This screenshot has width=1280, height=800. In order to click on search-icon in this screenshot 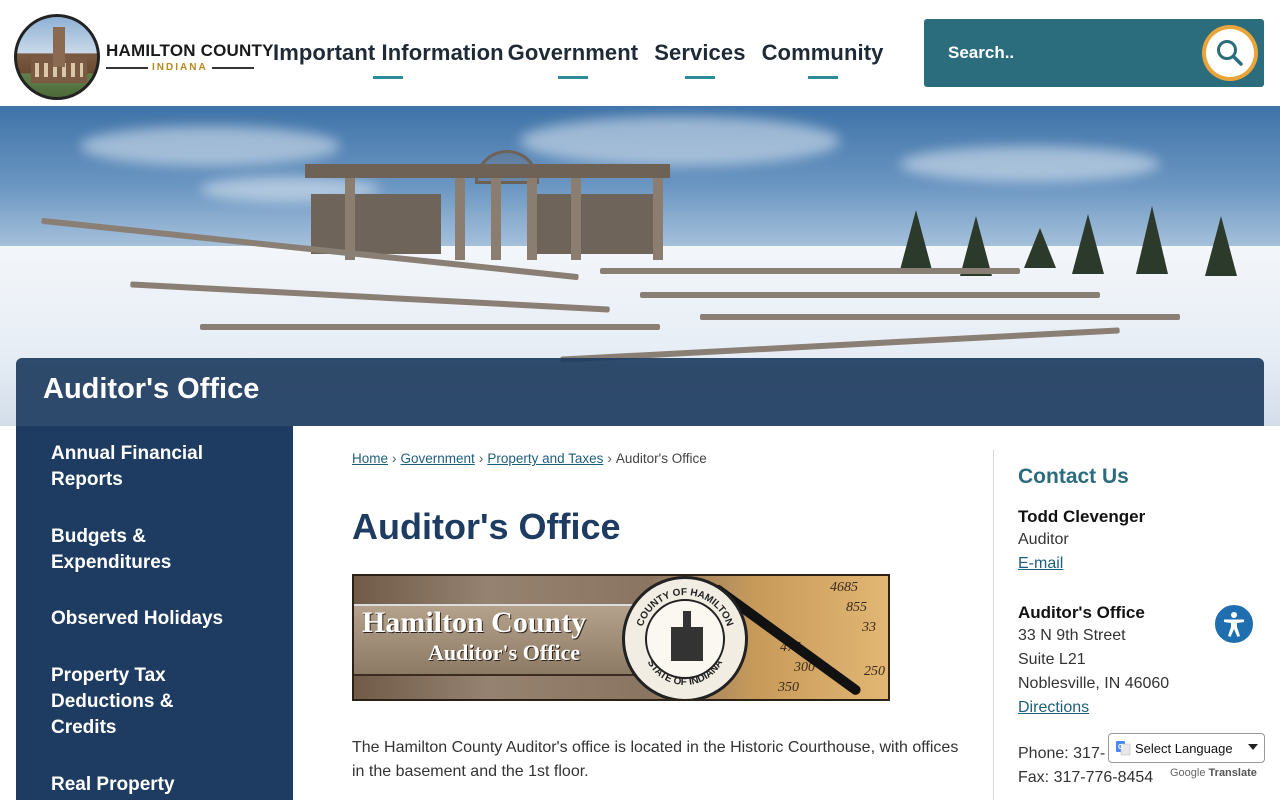, I will do `click(1230, 53)`.